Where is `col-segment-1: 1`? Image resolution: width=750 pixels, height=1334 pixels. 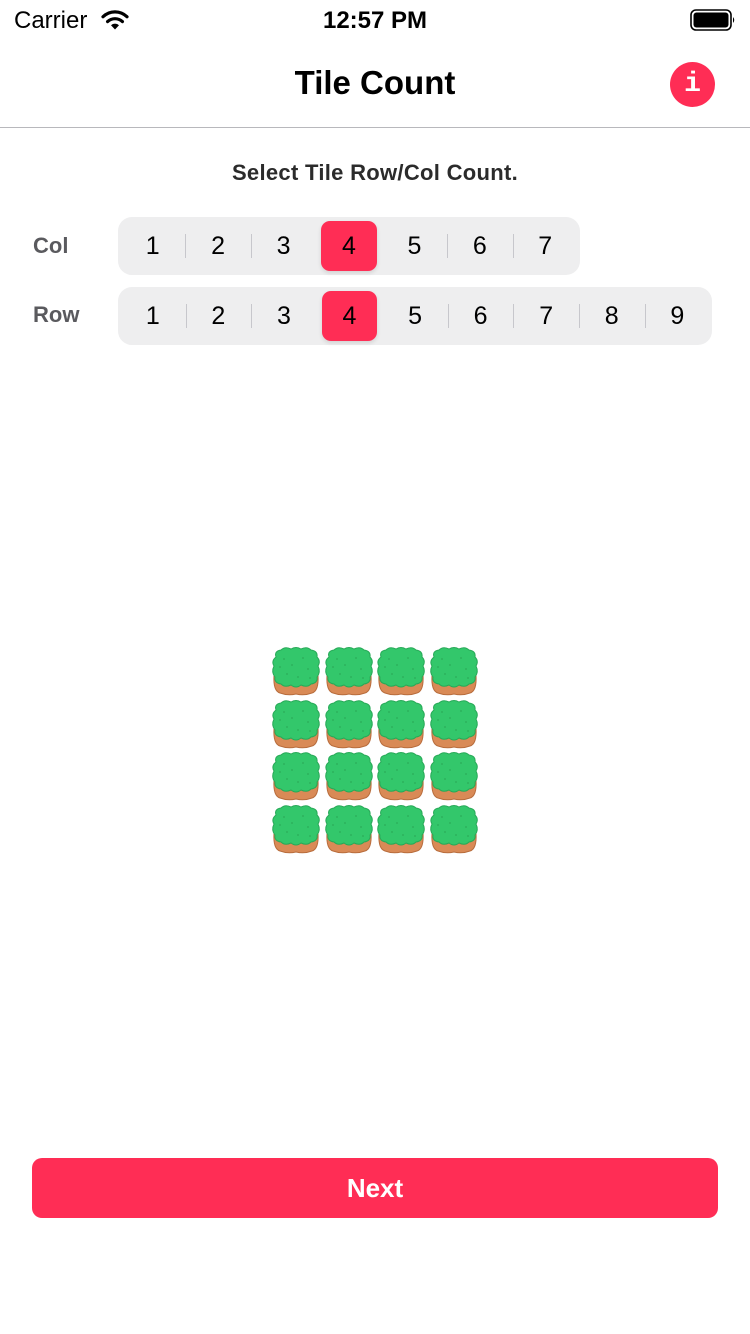 col-segment-1: 1 is located at coordinates (152, 246).